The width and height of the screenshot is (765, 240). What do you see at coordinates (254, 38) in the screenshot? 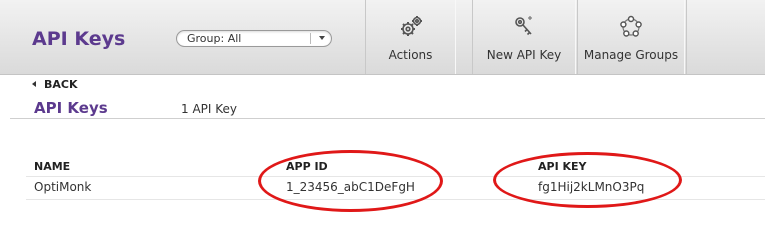
I see `group-select: Group: All` at bounding box center [254, 38].